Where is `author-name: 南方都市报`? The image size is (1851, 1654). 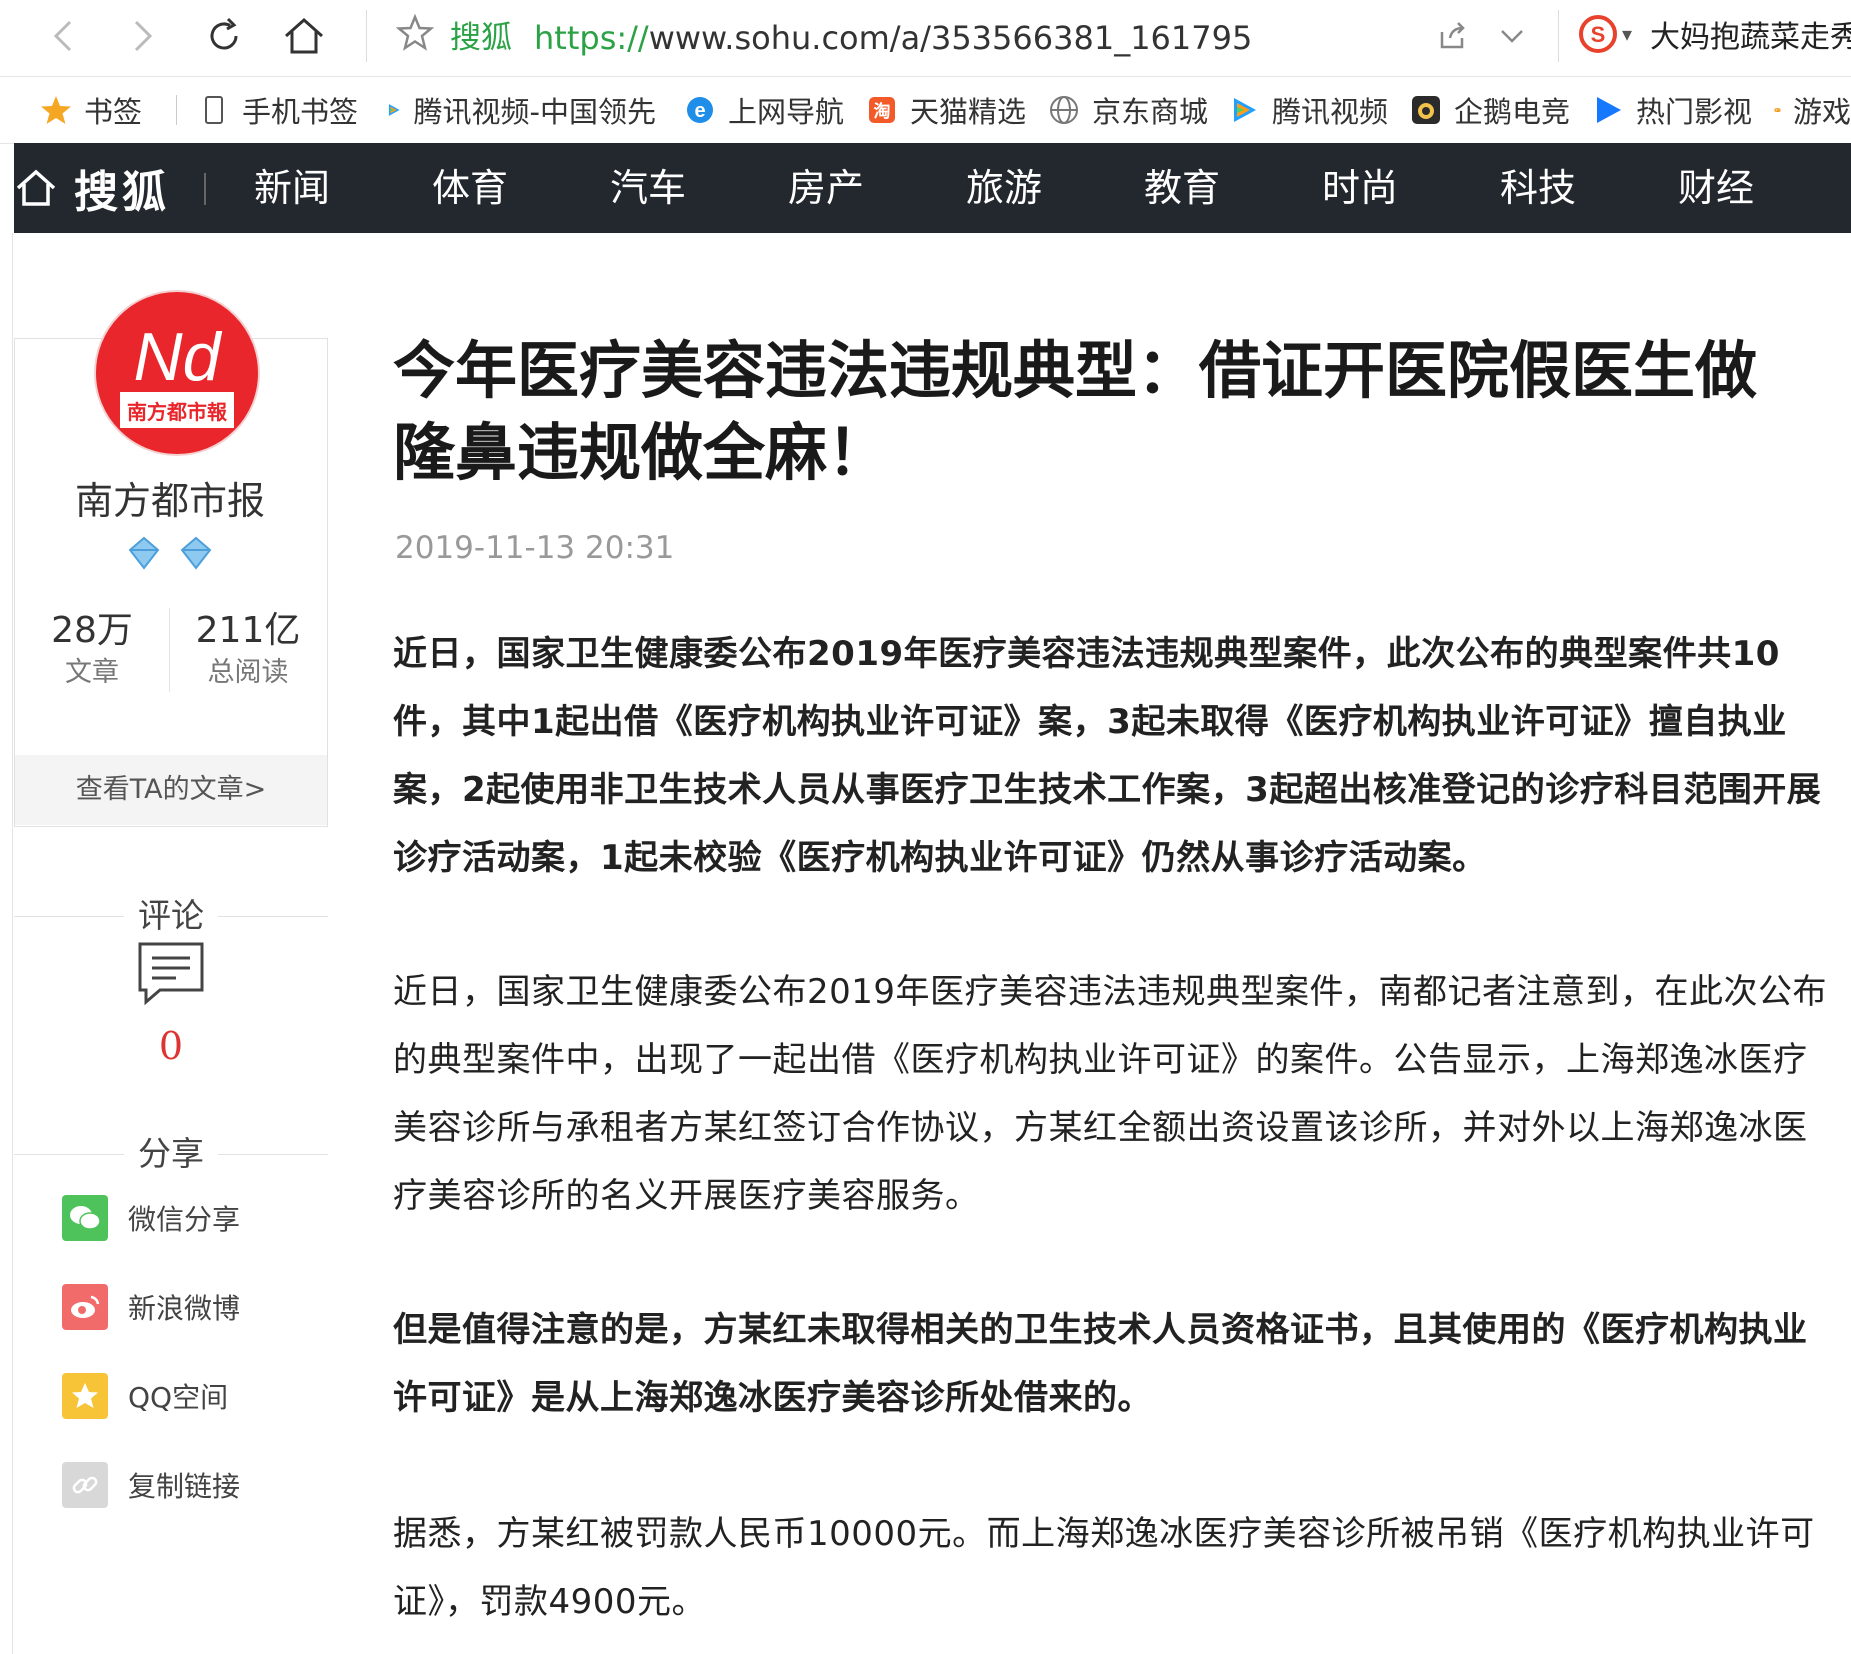 author-name: 南方都市报 is located at coordinates (170, 497).